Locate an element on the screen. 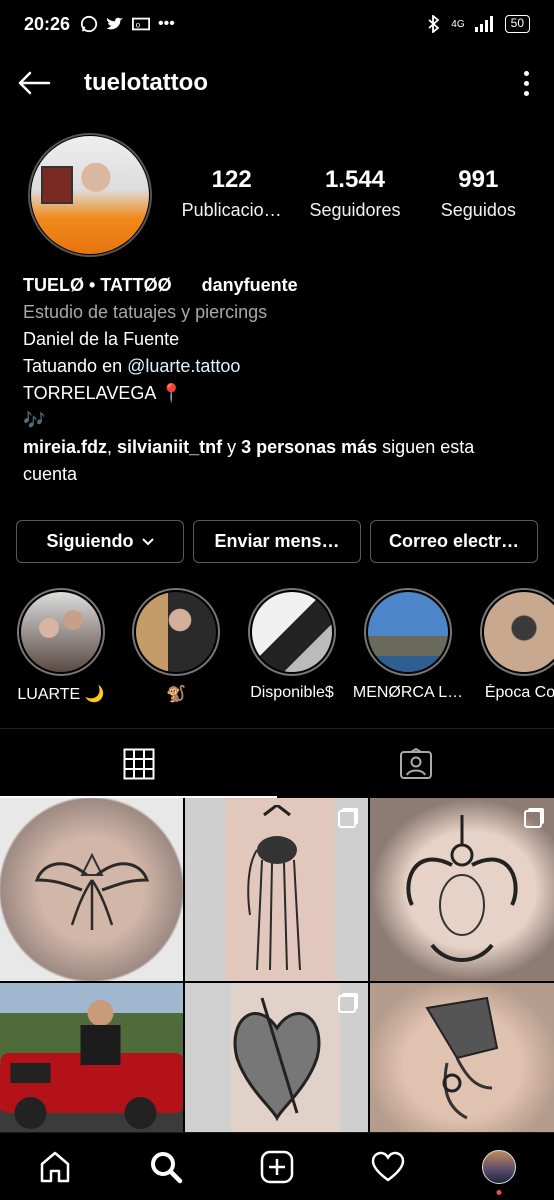 This screenshot has height=1200, width=554. bio-line-1: Daniel de la Fuente is located at coordinates (101, 339).